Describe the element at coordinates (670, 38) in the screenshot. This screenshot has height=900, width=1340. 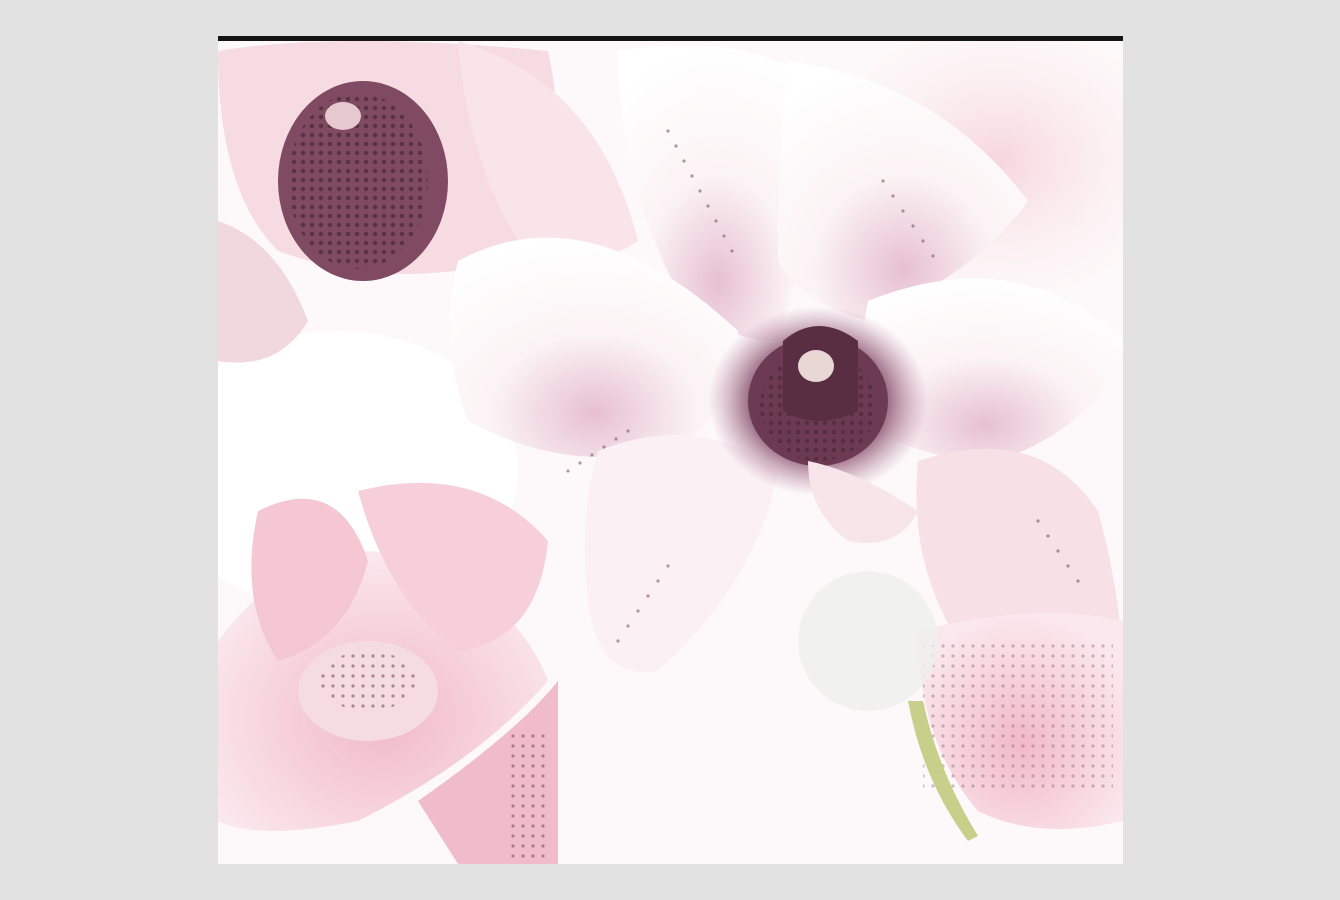
I see `frame-top-bar` at that location.